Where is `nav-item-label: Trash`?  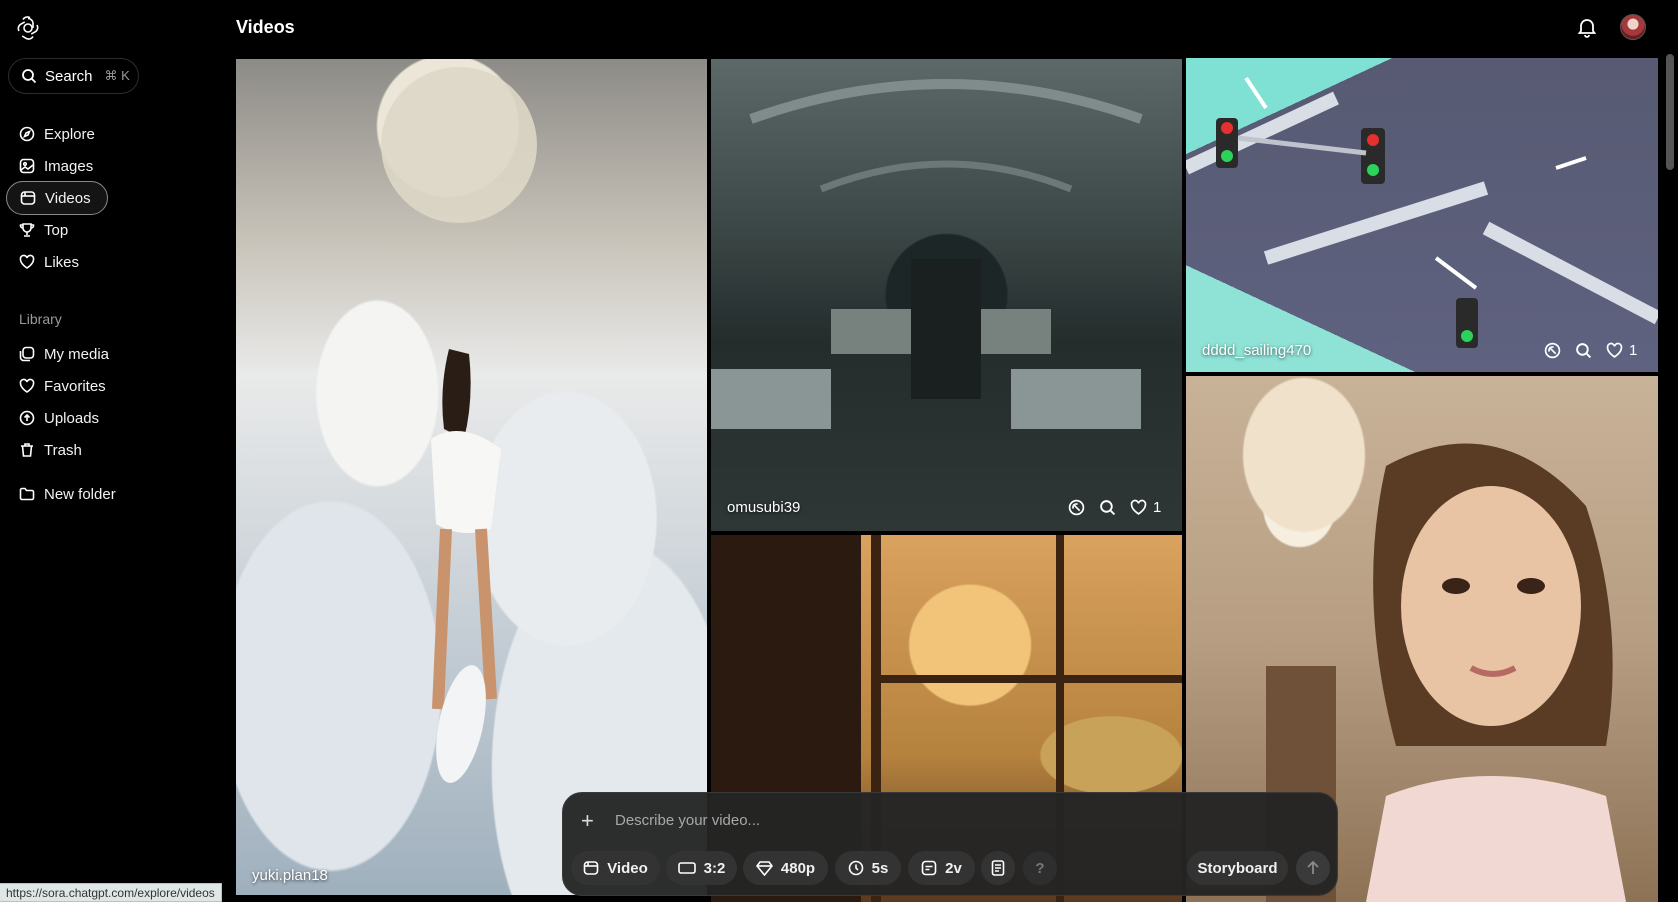
nav-item-label: Trash is located at coordinates (63, 450).